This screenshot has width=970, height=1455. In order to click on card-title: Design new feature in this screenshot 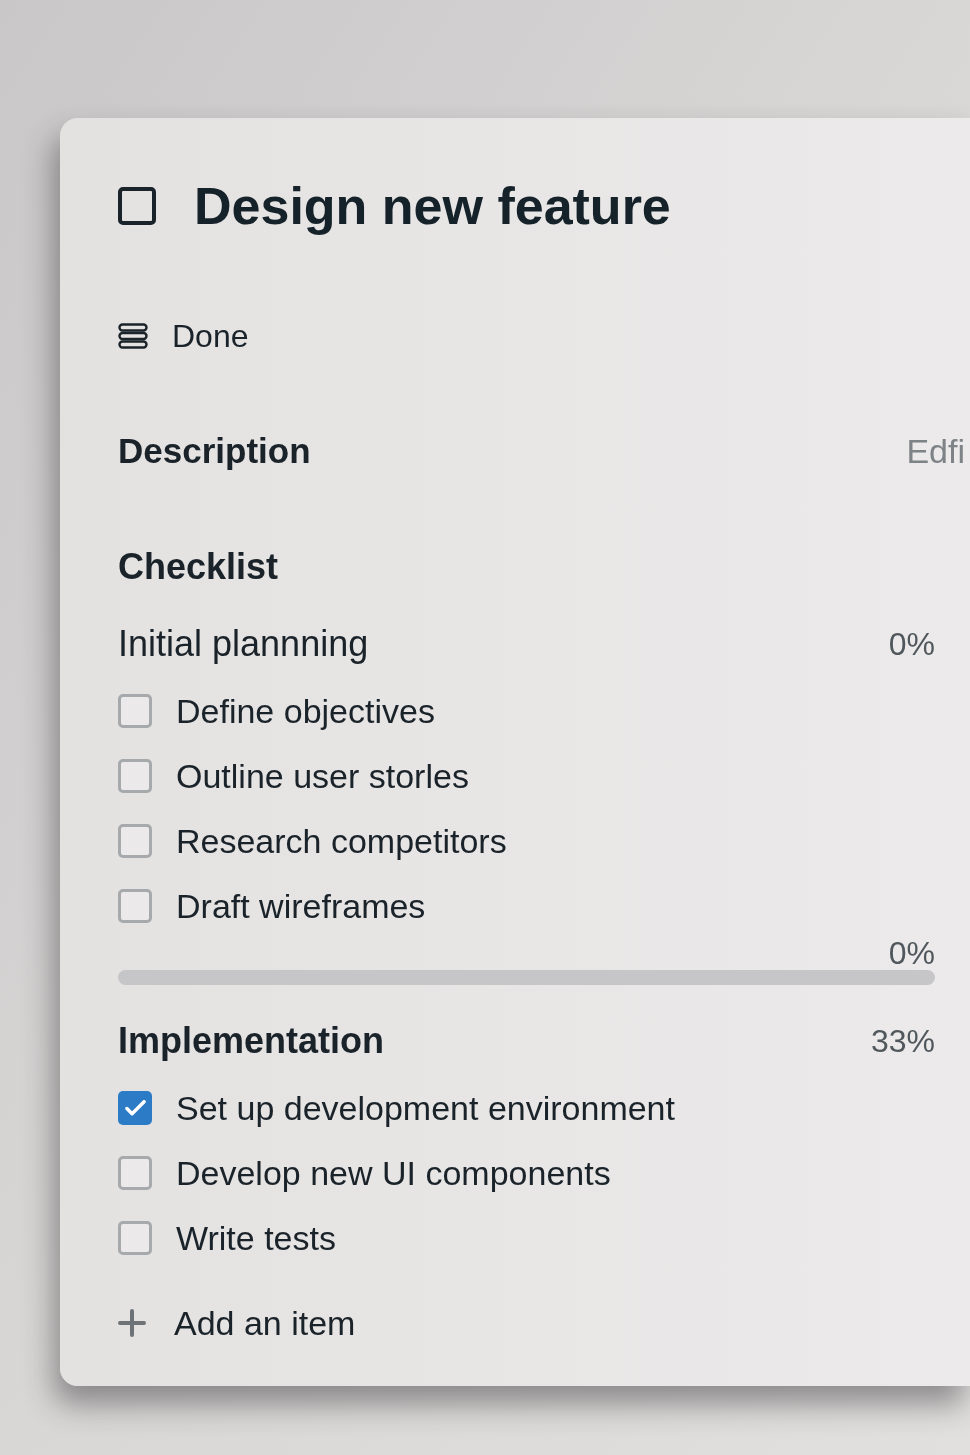, I will do `click(432, 206)`.